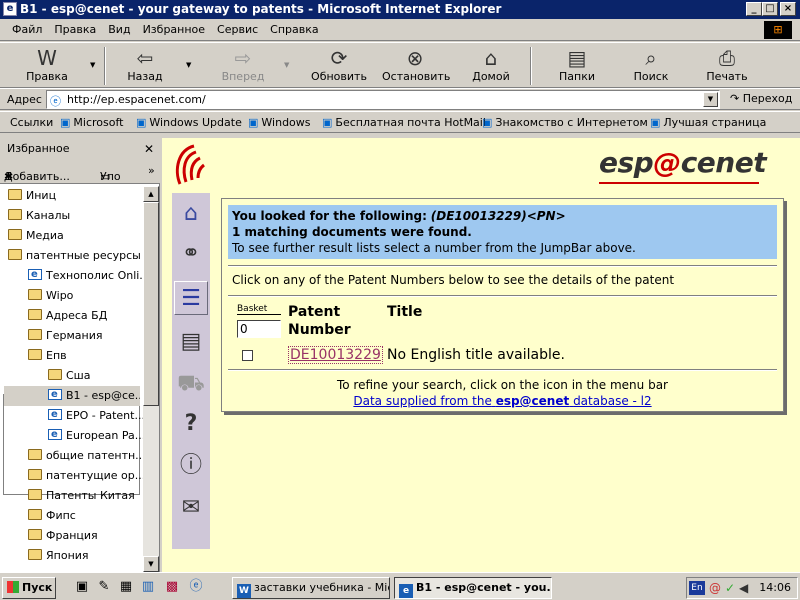 The image size is (800, 600). What do you see at coordinates (151, 194) in the screenshot?
I see `scroll-up-arrow-icon: ▲` at bounding box center [151, 194].